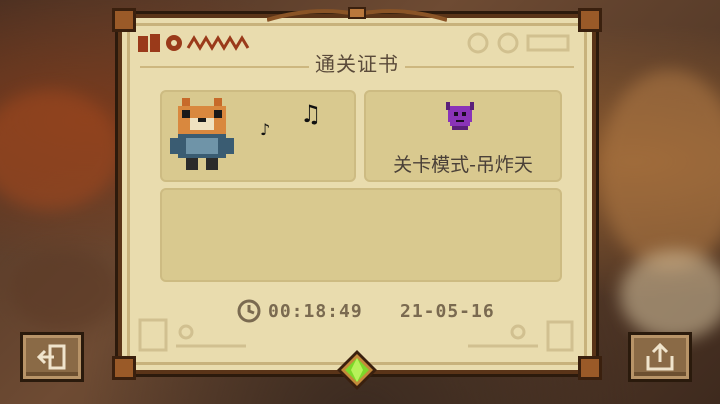 The width and height of the screenshot is (720, 404). Describe the element at coordinates (265, 129) in the screenshot. I see `music-note-icon: ♪` at that location.